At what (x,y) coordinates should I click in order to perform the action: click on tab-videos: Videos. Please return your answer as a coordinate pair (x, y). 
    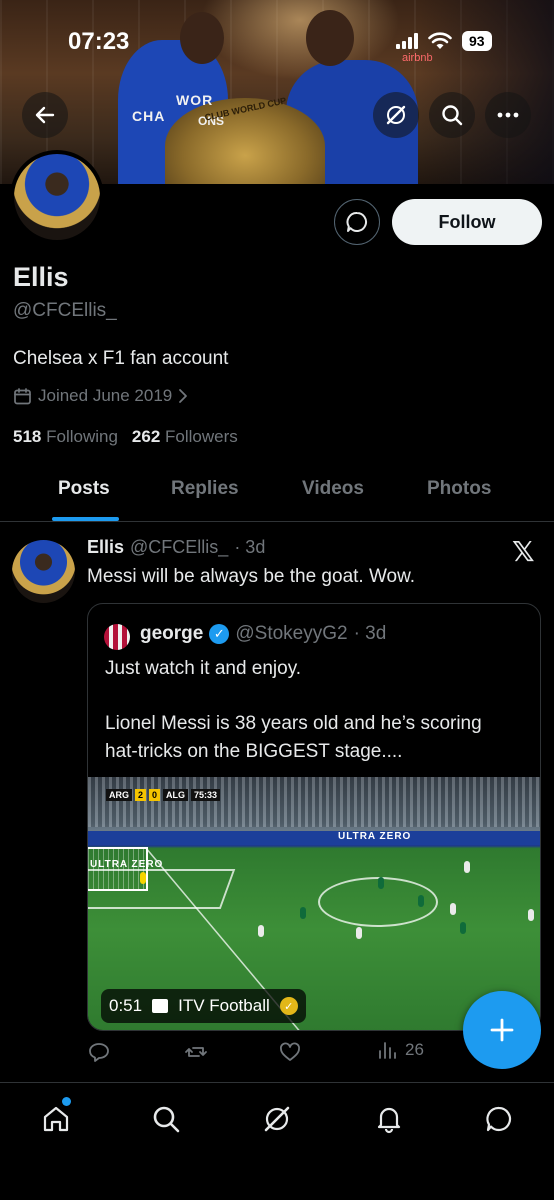
    Looking at the image, I should click on (333, 489).